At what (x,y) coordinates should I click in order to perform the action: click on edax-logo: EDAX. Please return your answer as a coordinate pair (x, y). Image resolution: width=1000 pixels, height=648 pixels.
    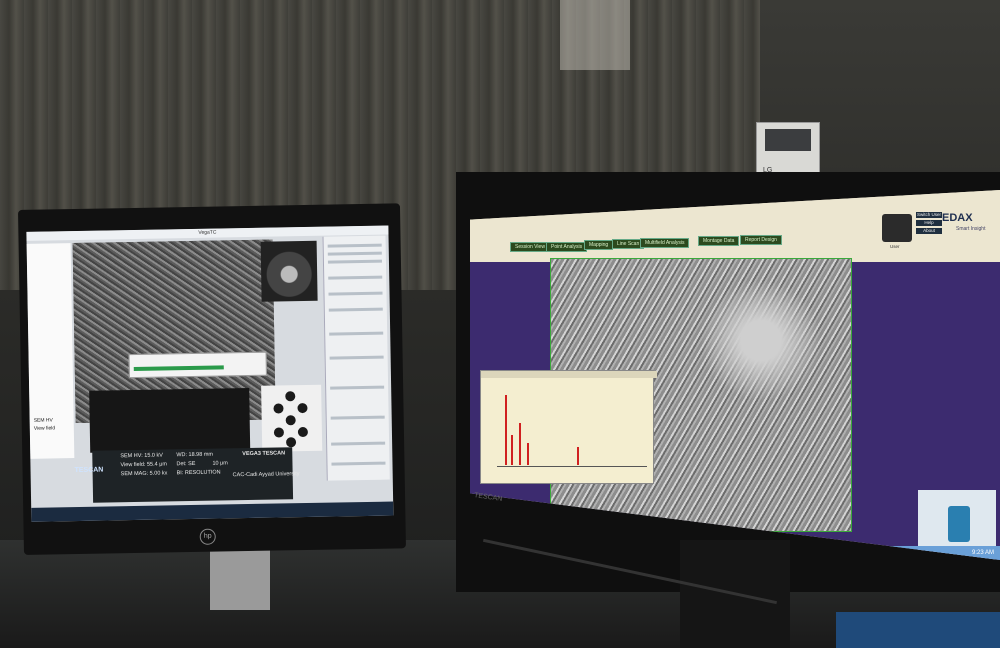
    Looking at the image, I should click on (957, 218).